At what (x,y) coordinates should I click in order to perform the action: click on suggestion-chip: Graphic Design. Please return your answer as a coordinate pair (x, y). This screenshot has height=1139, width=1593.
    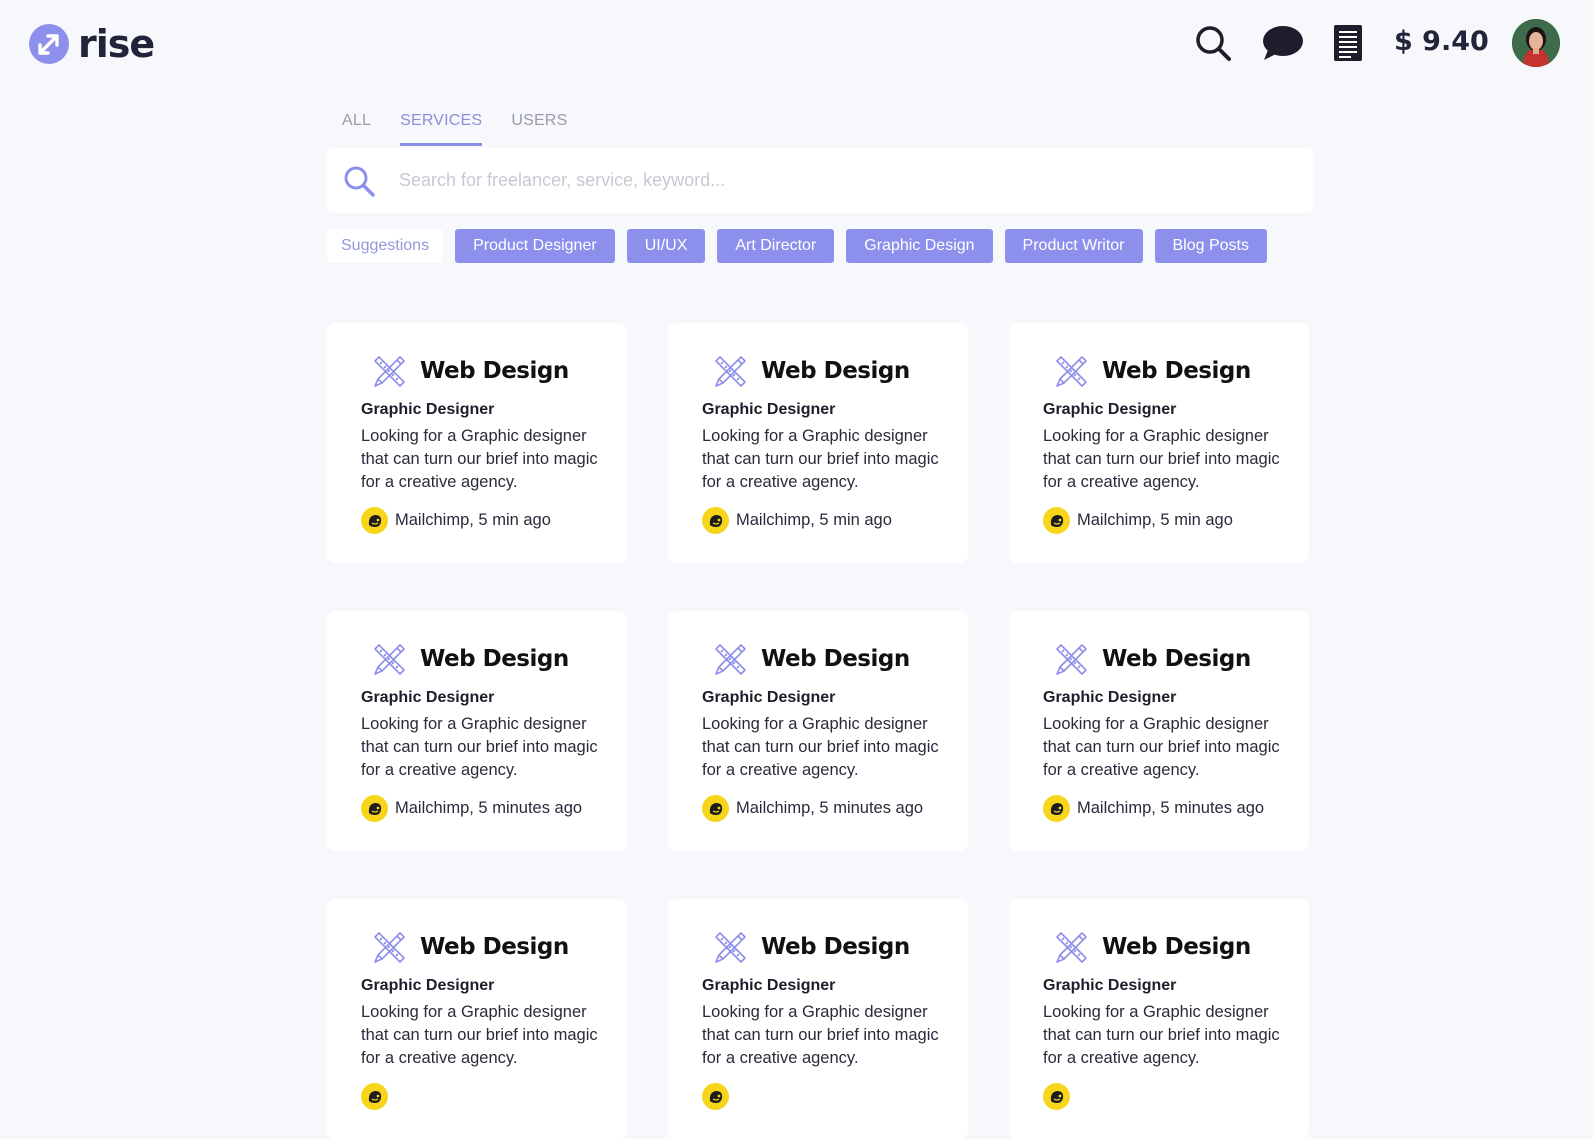
    Looking at the image, I should click on (919, 246).